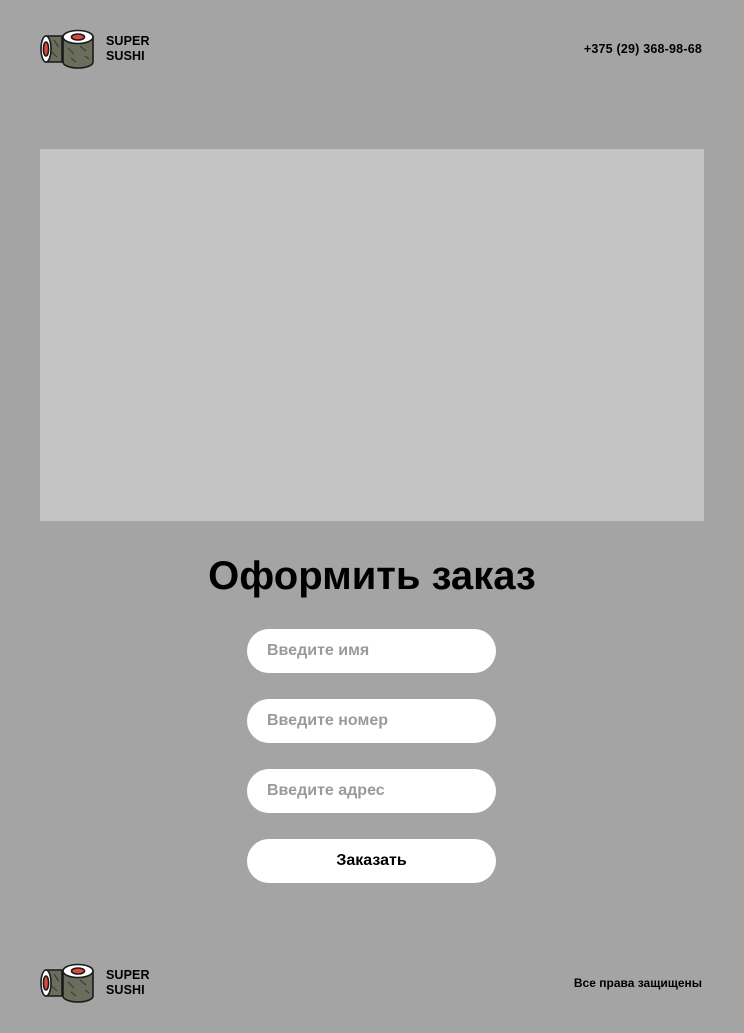  Describe the element at coordinates (95, 49) in the screenshot. I see `brand-logo: SUPER SUSHI` at that location.